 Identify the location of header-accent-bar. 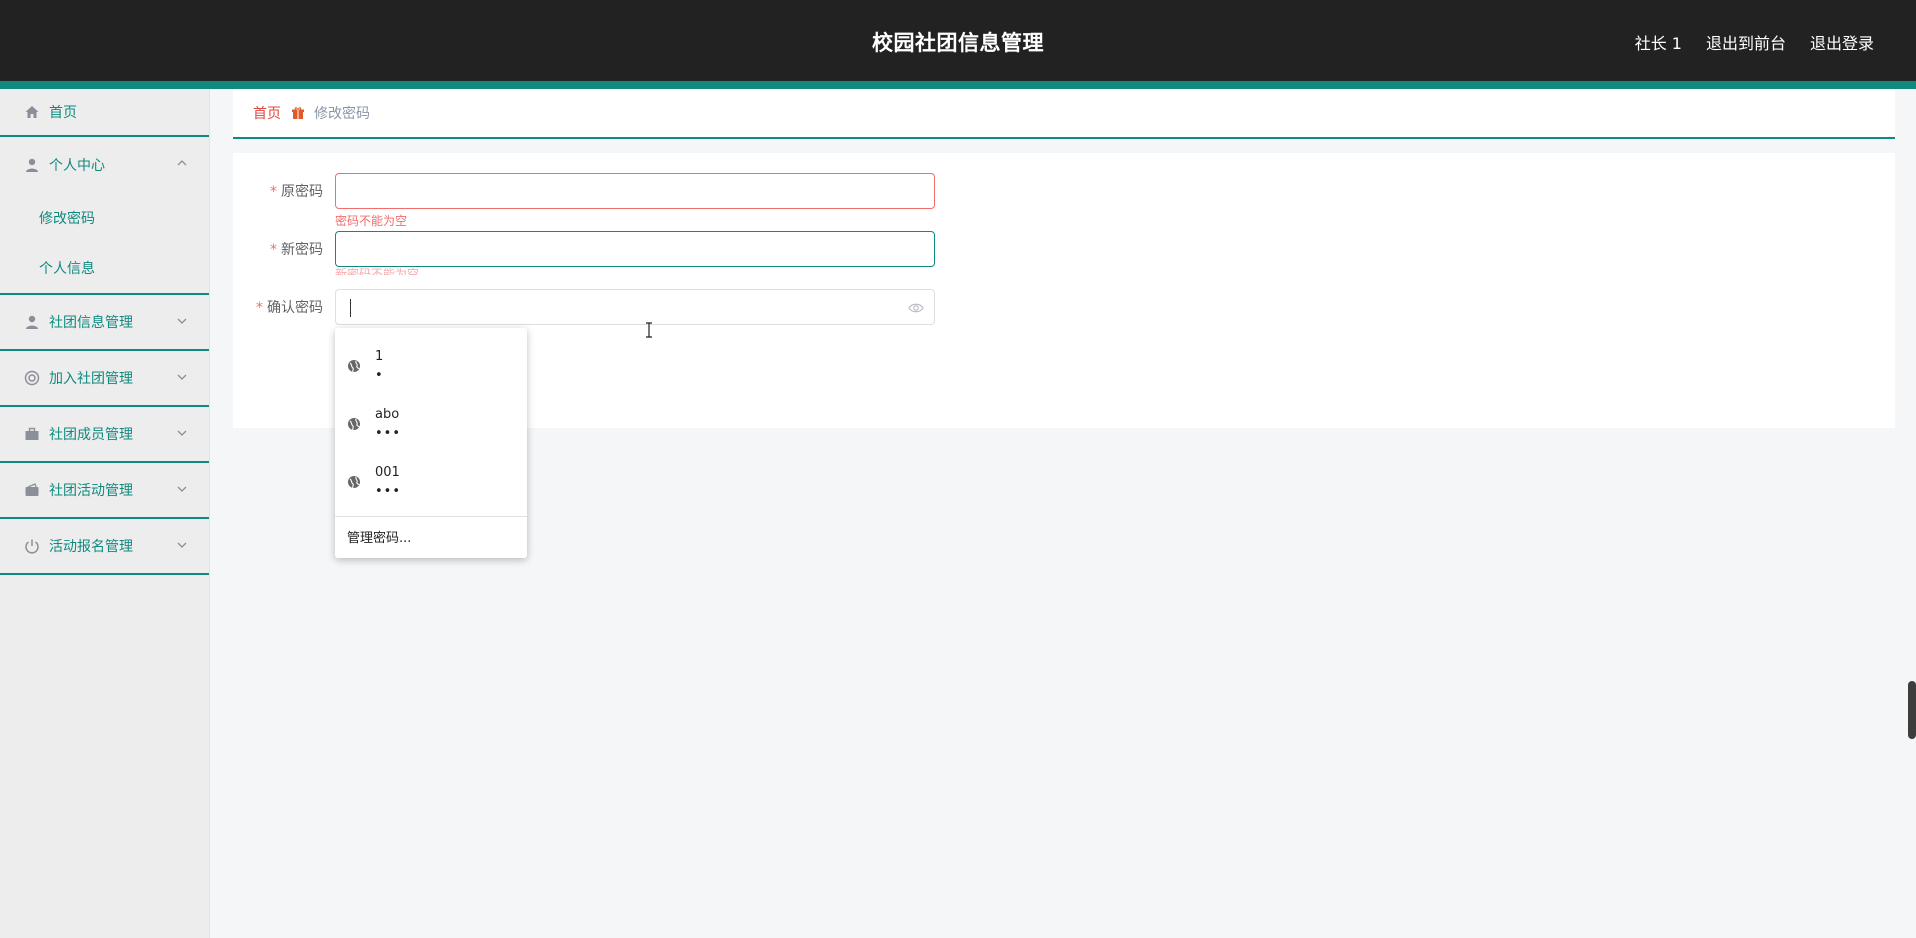
(958, 85).